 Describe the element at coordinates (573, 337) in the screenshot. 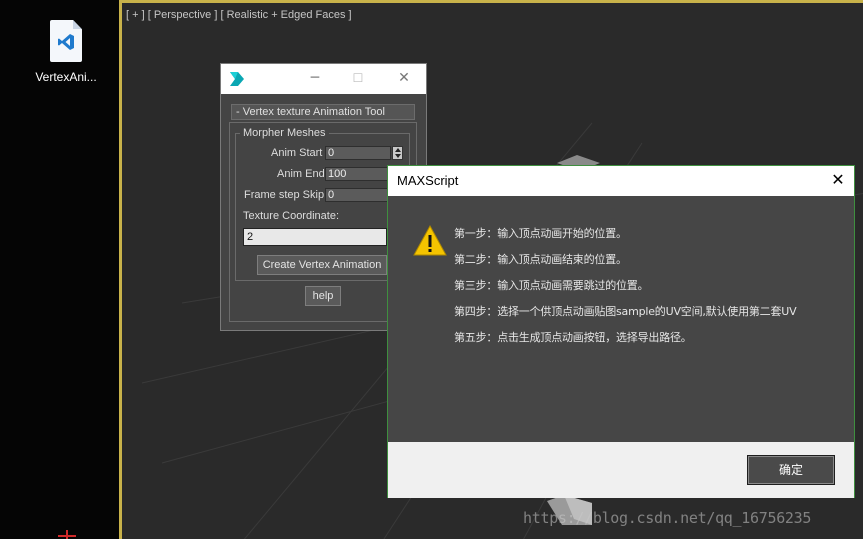

I see `instruction-line: 第五步：点击生成顶点动画按钮，选择导出路径。` at that location.